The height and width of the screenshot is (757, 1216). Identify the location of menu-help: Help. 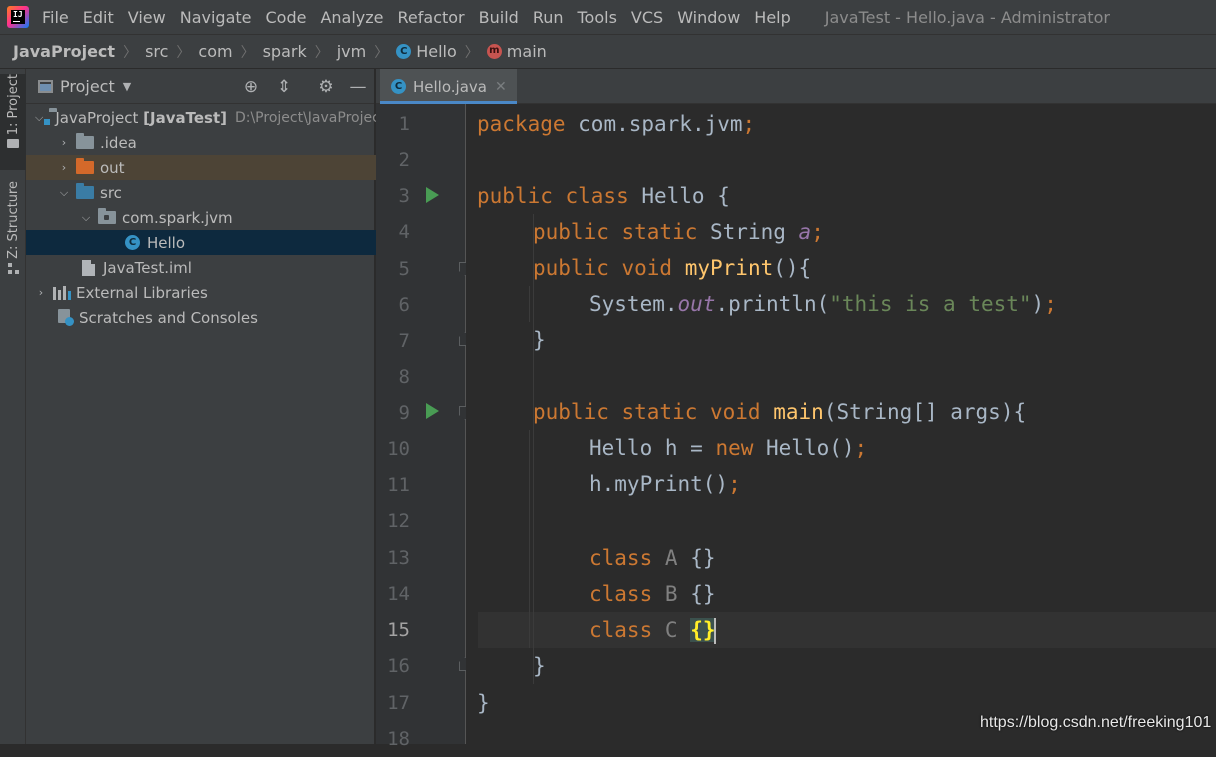
(772, 17).